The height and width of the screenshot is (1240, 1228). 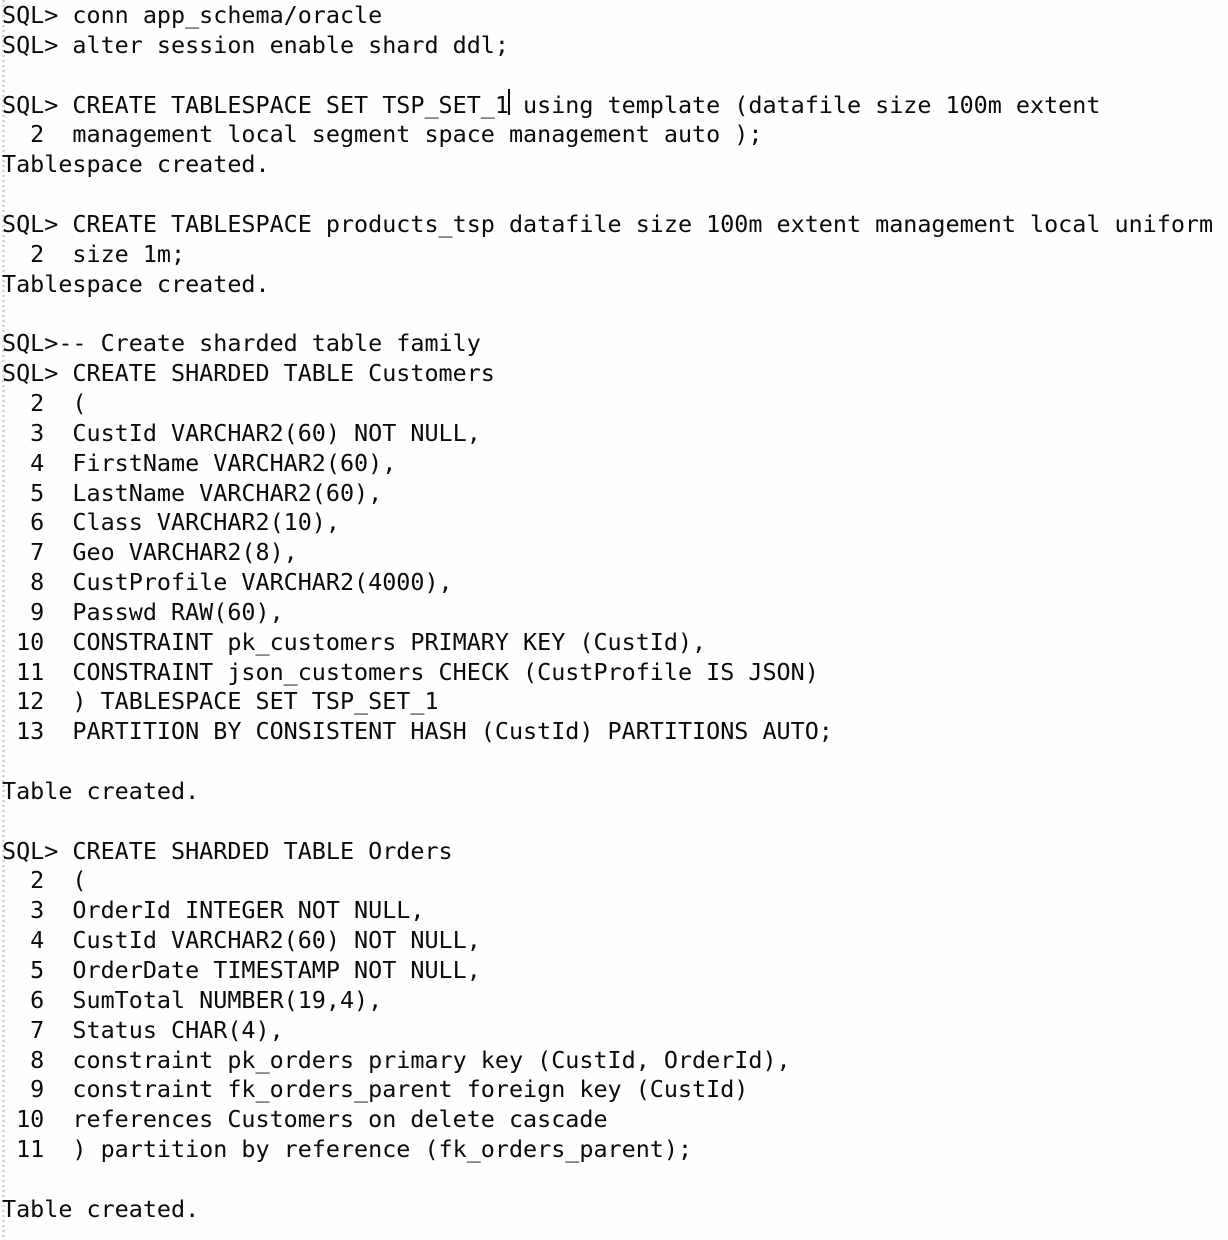 I want to click on terminal-line: 3 OrderId INTEGER NOT NULL,, so click(x=213, y=910).